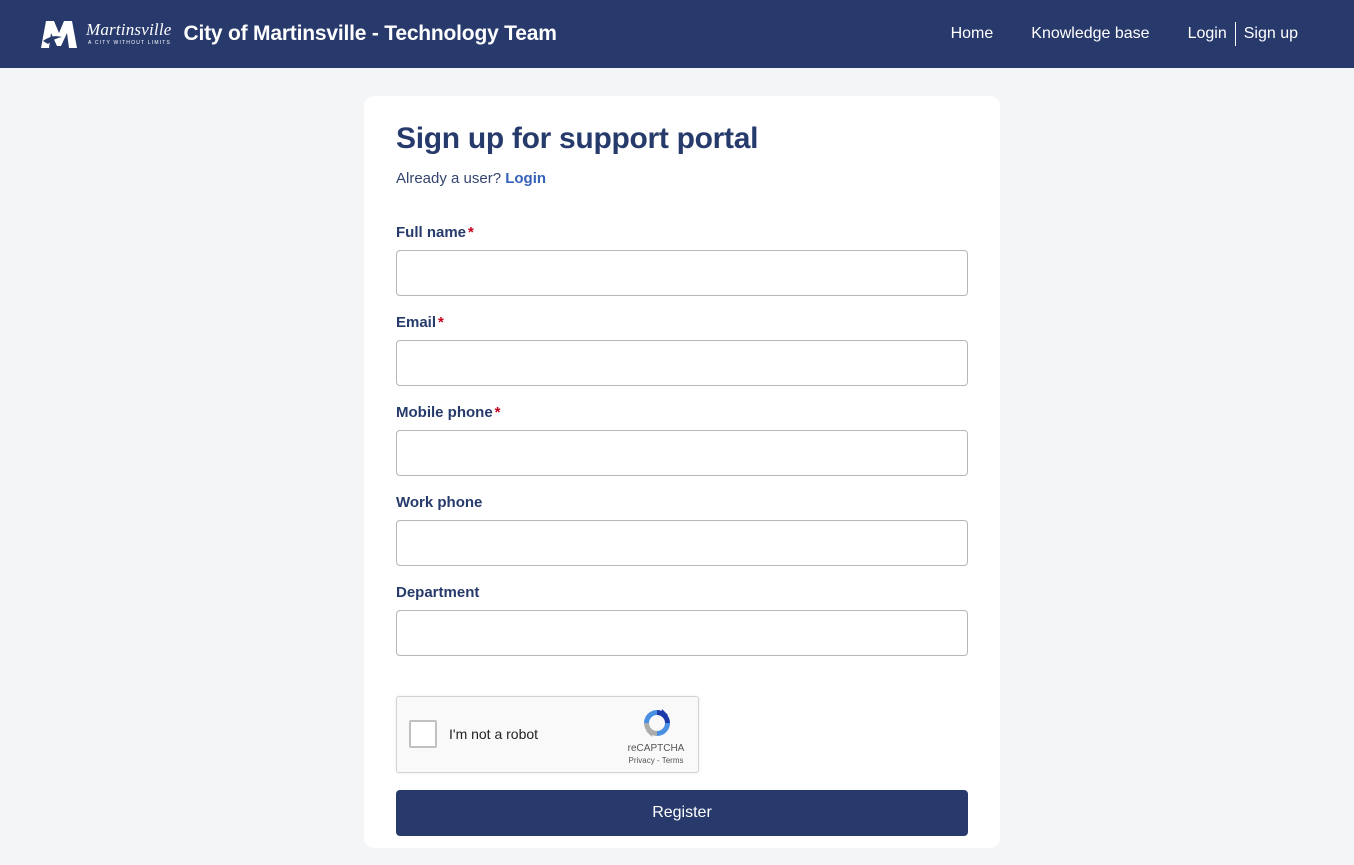  Describe the element at coordinates (129, 29) in the screenshot. I see `logo-name: Martinsville` at that location.